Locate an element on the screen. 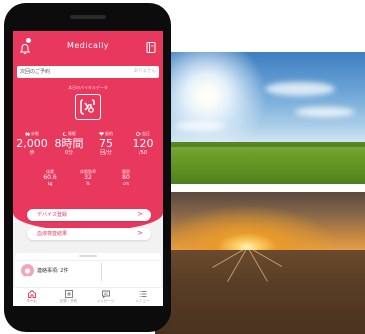 The height and width of the screenshot is (334, 365). tab-label: メニュー is located at coordinates (142, 301).